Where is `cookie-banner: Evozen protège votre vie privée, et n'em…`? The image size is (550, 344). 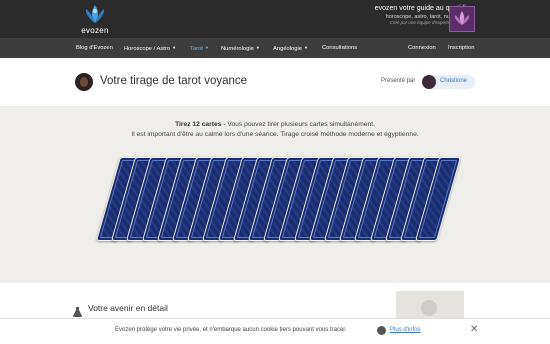
cookie-banner: Evozen protège votre vie privée, et n'em… is located at coordinates (275, 331).